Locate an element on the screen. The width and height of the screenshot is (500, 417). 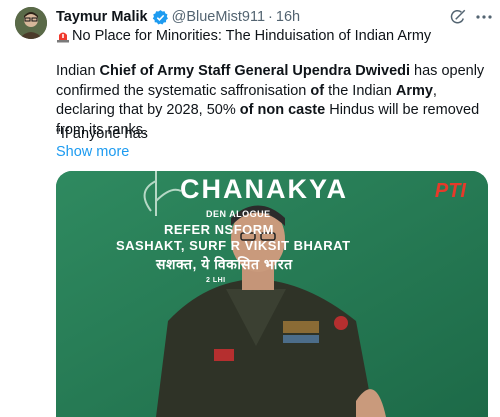
banner-subtitle: DEN ALOGUE is located at coordinates (238, 214).